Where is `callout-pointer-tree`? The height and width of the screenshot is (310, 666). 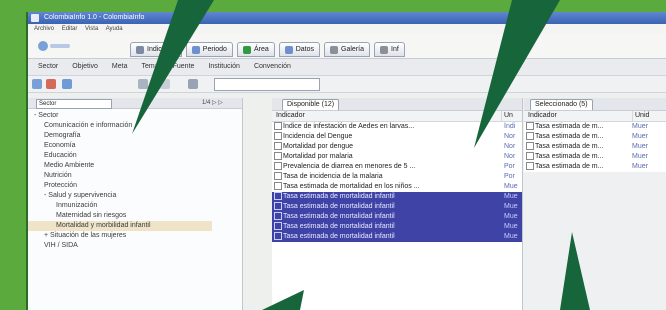 callout-pointer-tree is located at coordinates (173, 67).